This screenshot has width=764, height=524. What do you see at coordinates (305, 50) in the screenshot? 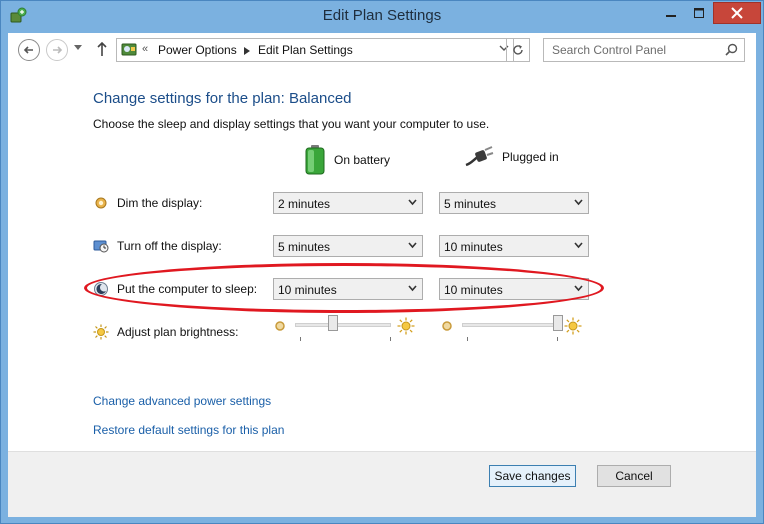
I see `breadcrumb-edit-plan-settings: Edit Plan Settings` at bounding box center [305, 50].